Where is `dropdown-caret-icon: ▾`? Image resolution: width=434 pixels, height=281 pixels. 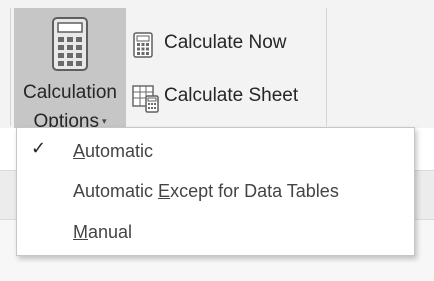 dropdown-caret-icon: ▾ is located at coordinates (104, 121).